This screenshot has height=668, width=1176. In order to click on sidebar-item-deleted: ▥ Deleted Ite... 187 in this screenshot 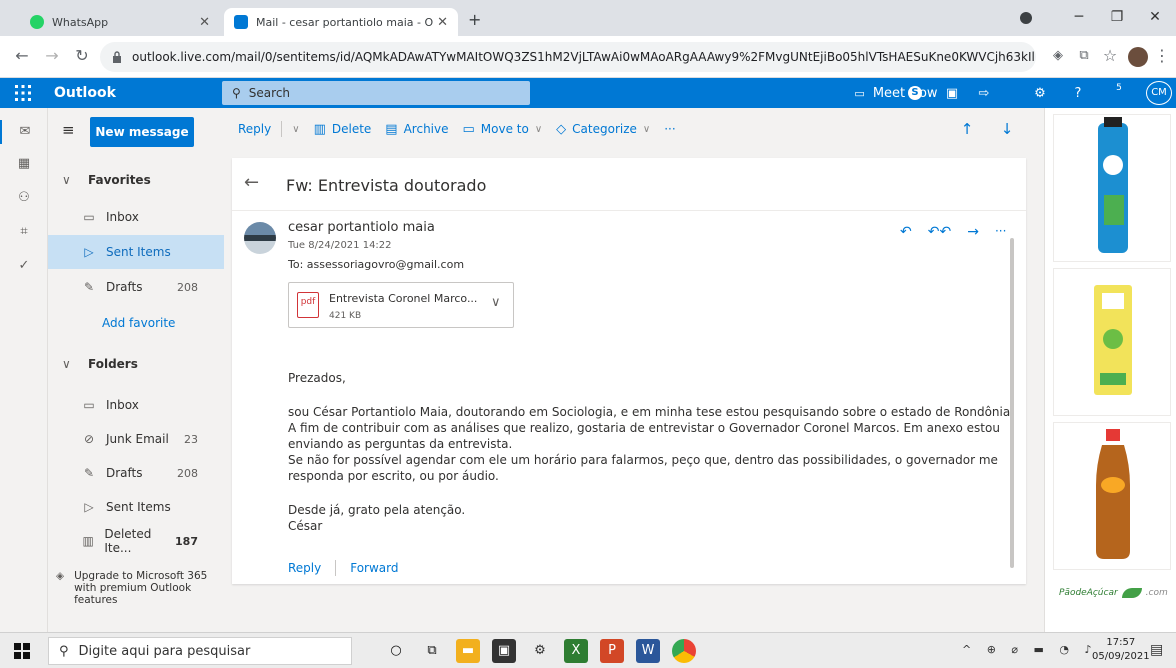, I will do `click(136, 541)`.